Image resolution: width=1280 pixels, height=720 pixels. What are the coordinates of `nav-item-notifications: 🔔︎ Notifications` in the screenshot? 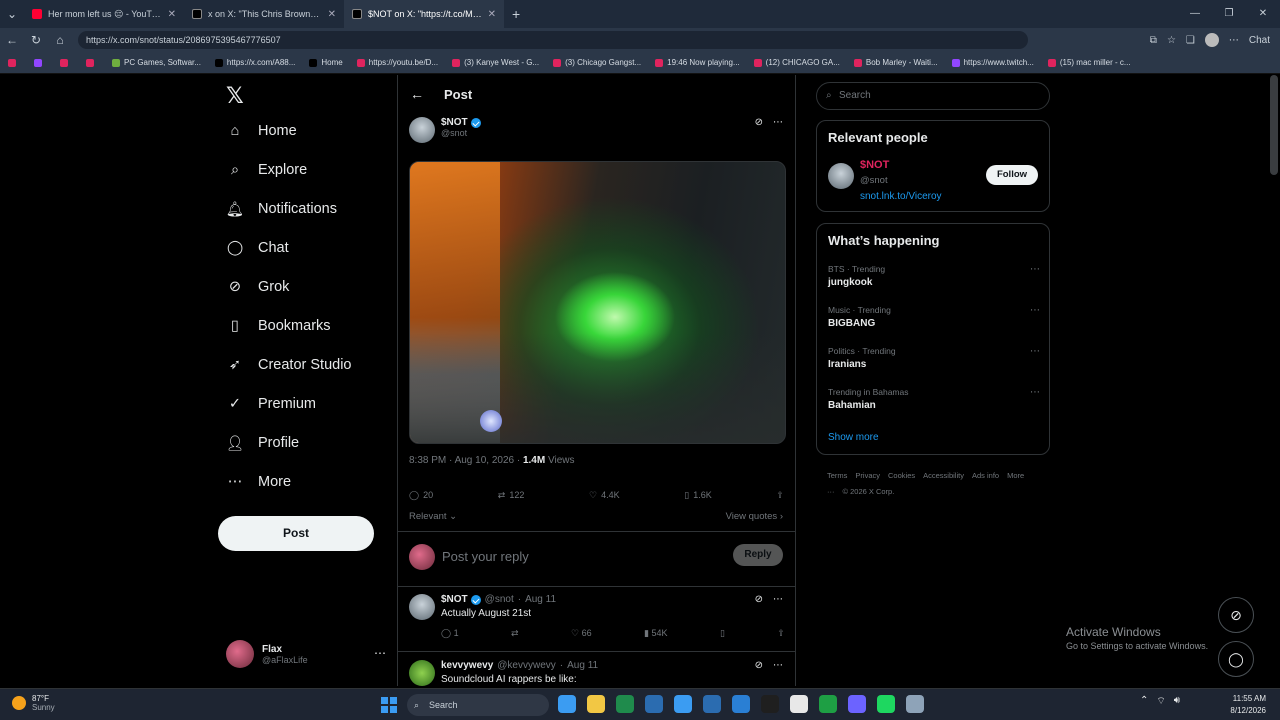 It's located at (281, 209).